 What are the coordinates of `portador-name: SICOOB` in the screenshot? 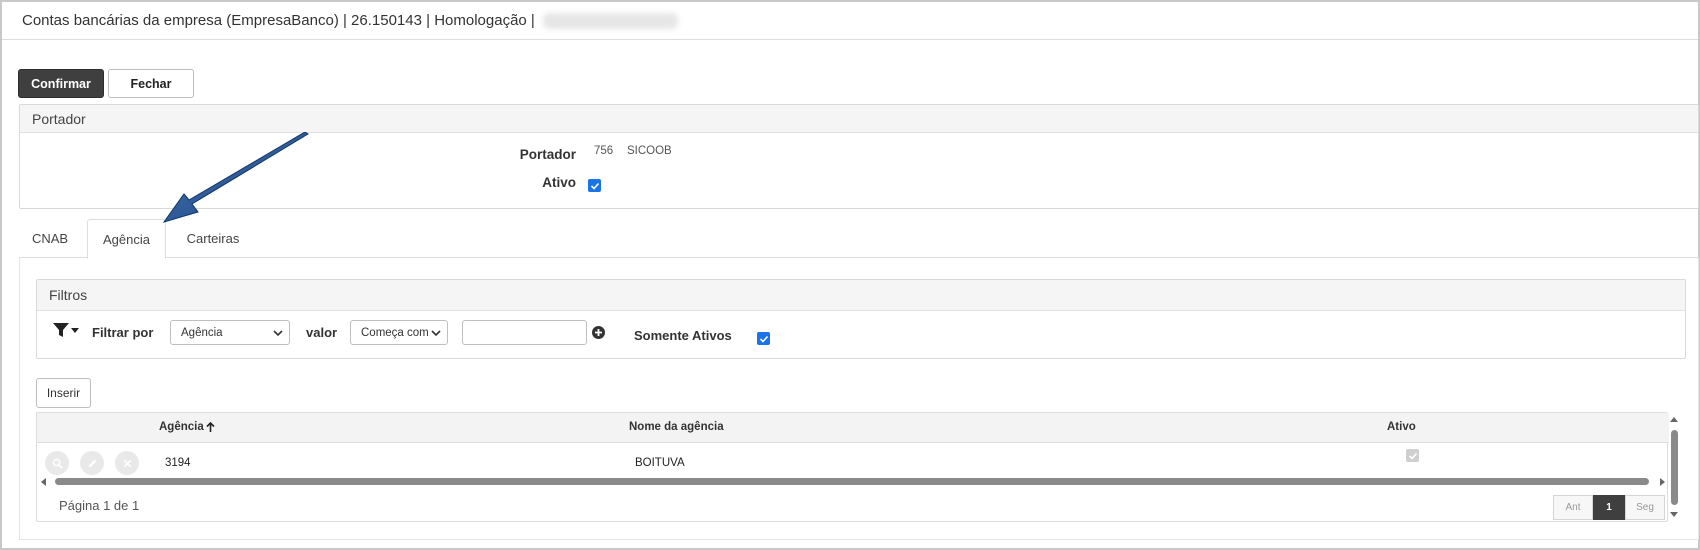 It's located at (649, 151).